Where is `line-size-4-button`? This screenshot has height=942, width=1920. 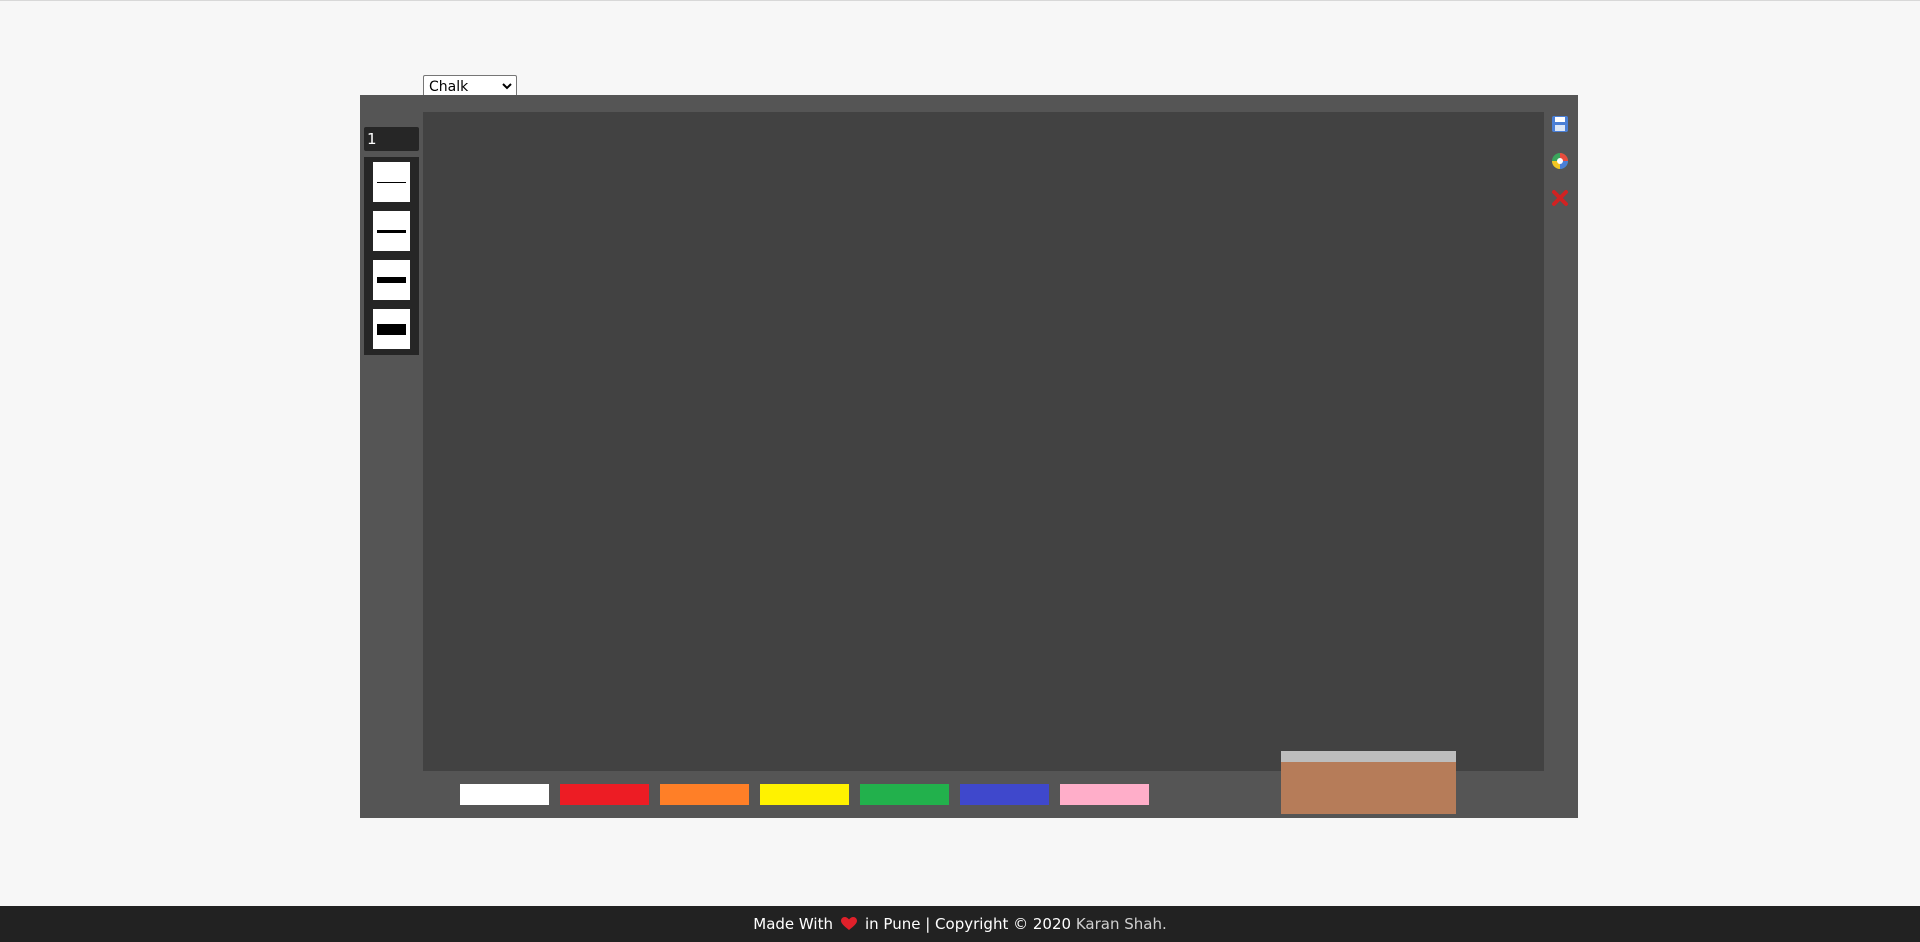 line-size-4-button is located at coordinates (391, 329).